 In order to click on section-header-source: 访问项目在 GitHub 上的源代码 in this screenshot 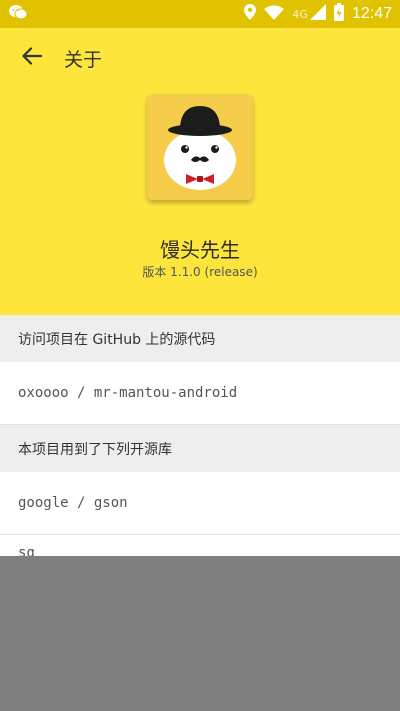, I will do `click(200, 338)`.